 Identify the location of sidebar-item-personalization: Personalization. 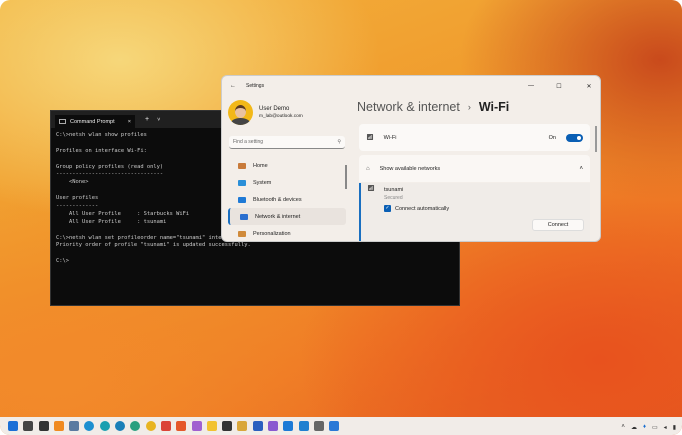
(287, 233).